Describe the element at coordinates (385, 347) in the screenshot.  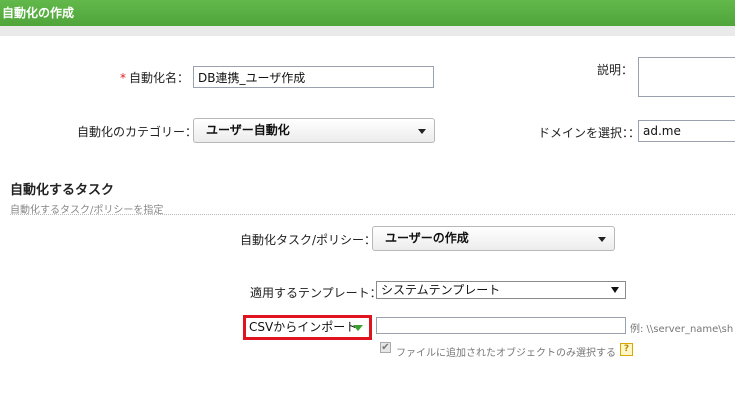
I see `only-added-objects-checkbox: ✔` at that location.